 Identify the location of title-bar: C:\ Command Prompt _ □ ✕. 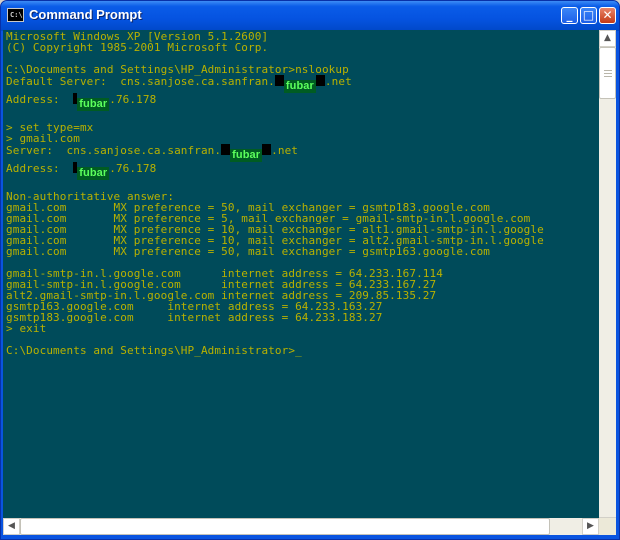
(310, 16).